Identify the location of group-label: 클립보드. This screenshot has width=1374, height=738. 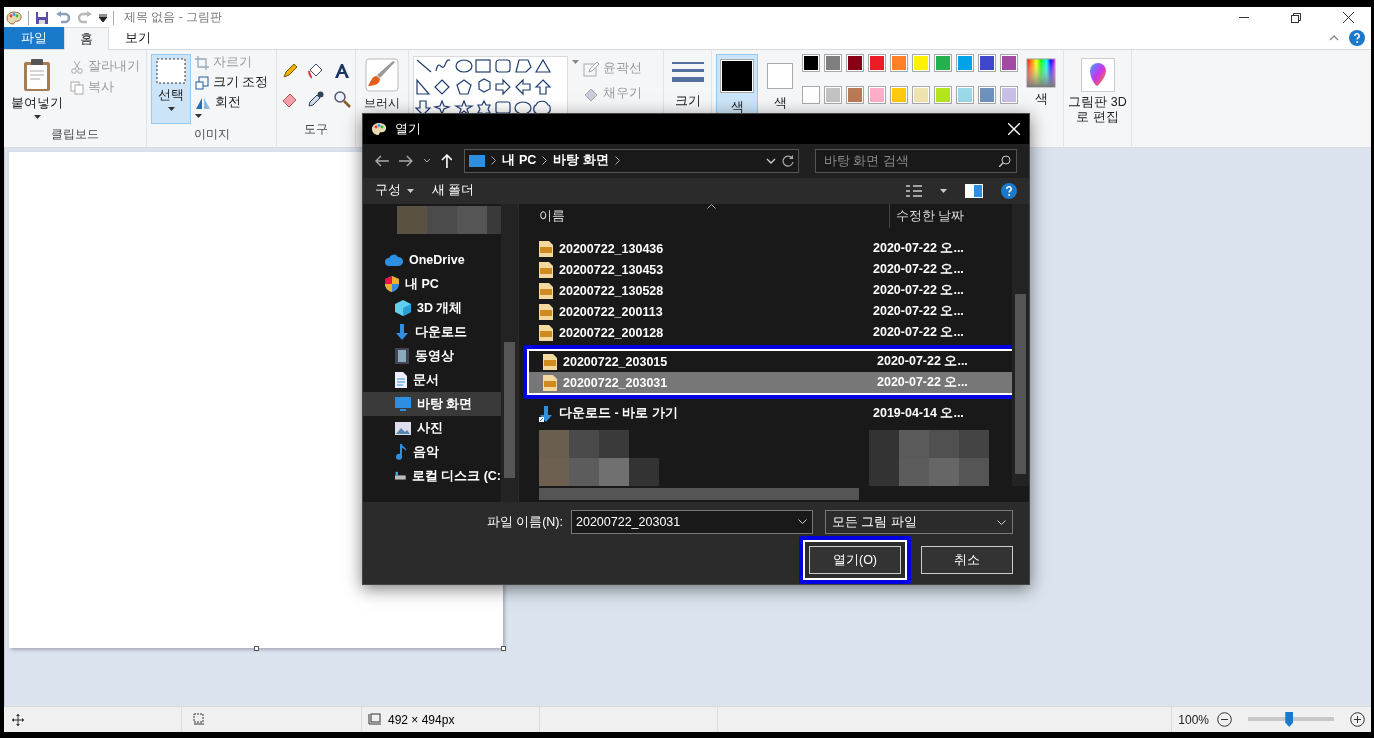
(75, 134).